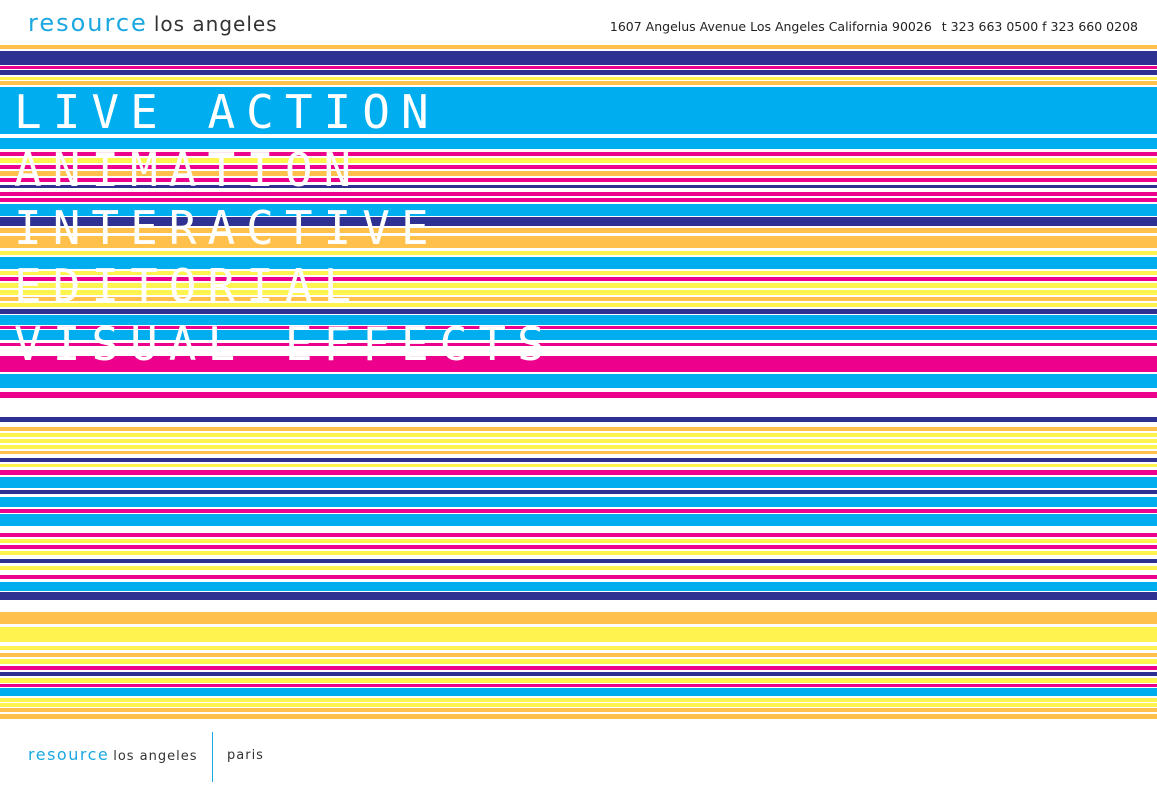 The height and width of the screenshot is (799, 1157). What do you see at coordinates (215, 24) in the screenshot?
I see `logo-city-text: los angeles` at bounding box center [215, 24].